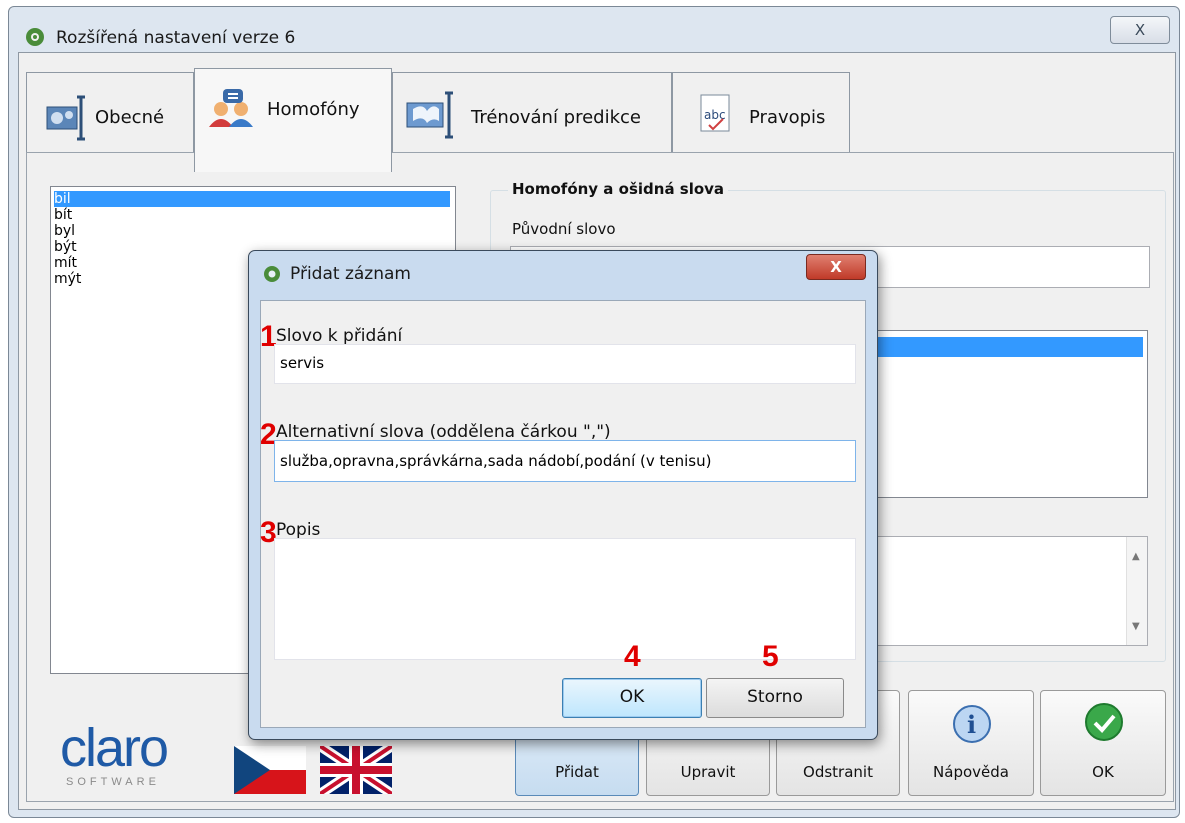 Image resolution: width=1185 pixels, height=823 pixels. I want to click on tab-pravopis: abc Pravopis, so click(761, 113).